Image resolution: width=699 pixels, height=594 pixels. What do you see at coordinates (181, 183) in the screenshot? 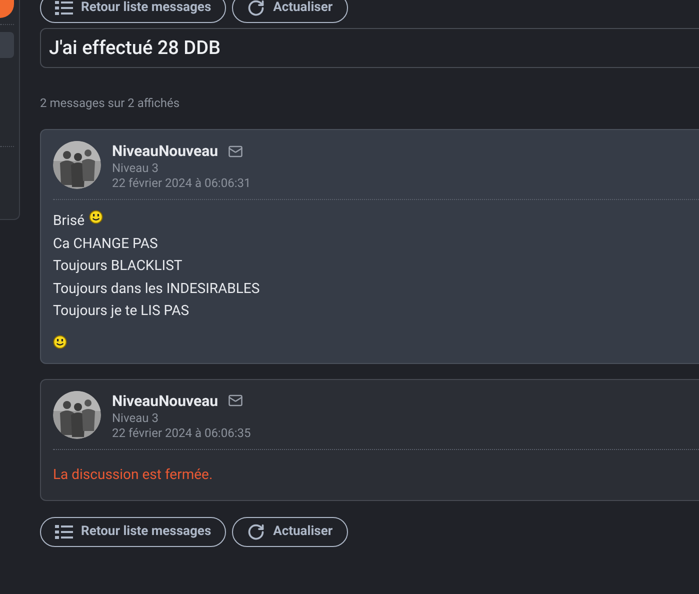
I see `message-date: 22 février 2024 à 06:06:31` at bounding box center [181, 183].